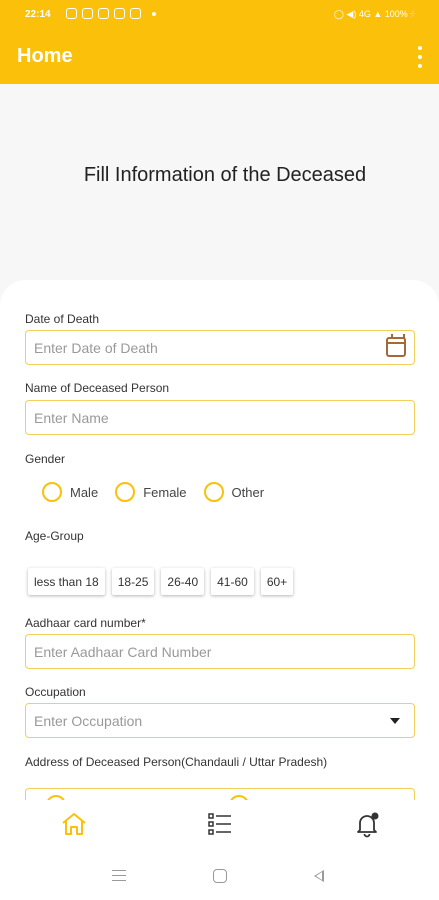 Image resolution: width=439 pixels, height=900 pixels. Describe the element at coordinates (154, 14) in the screenshot. I see `more-notifications-icon` at that location.